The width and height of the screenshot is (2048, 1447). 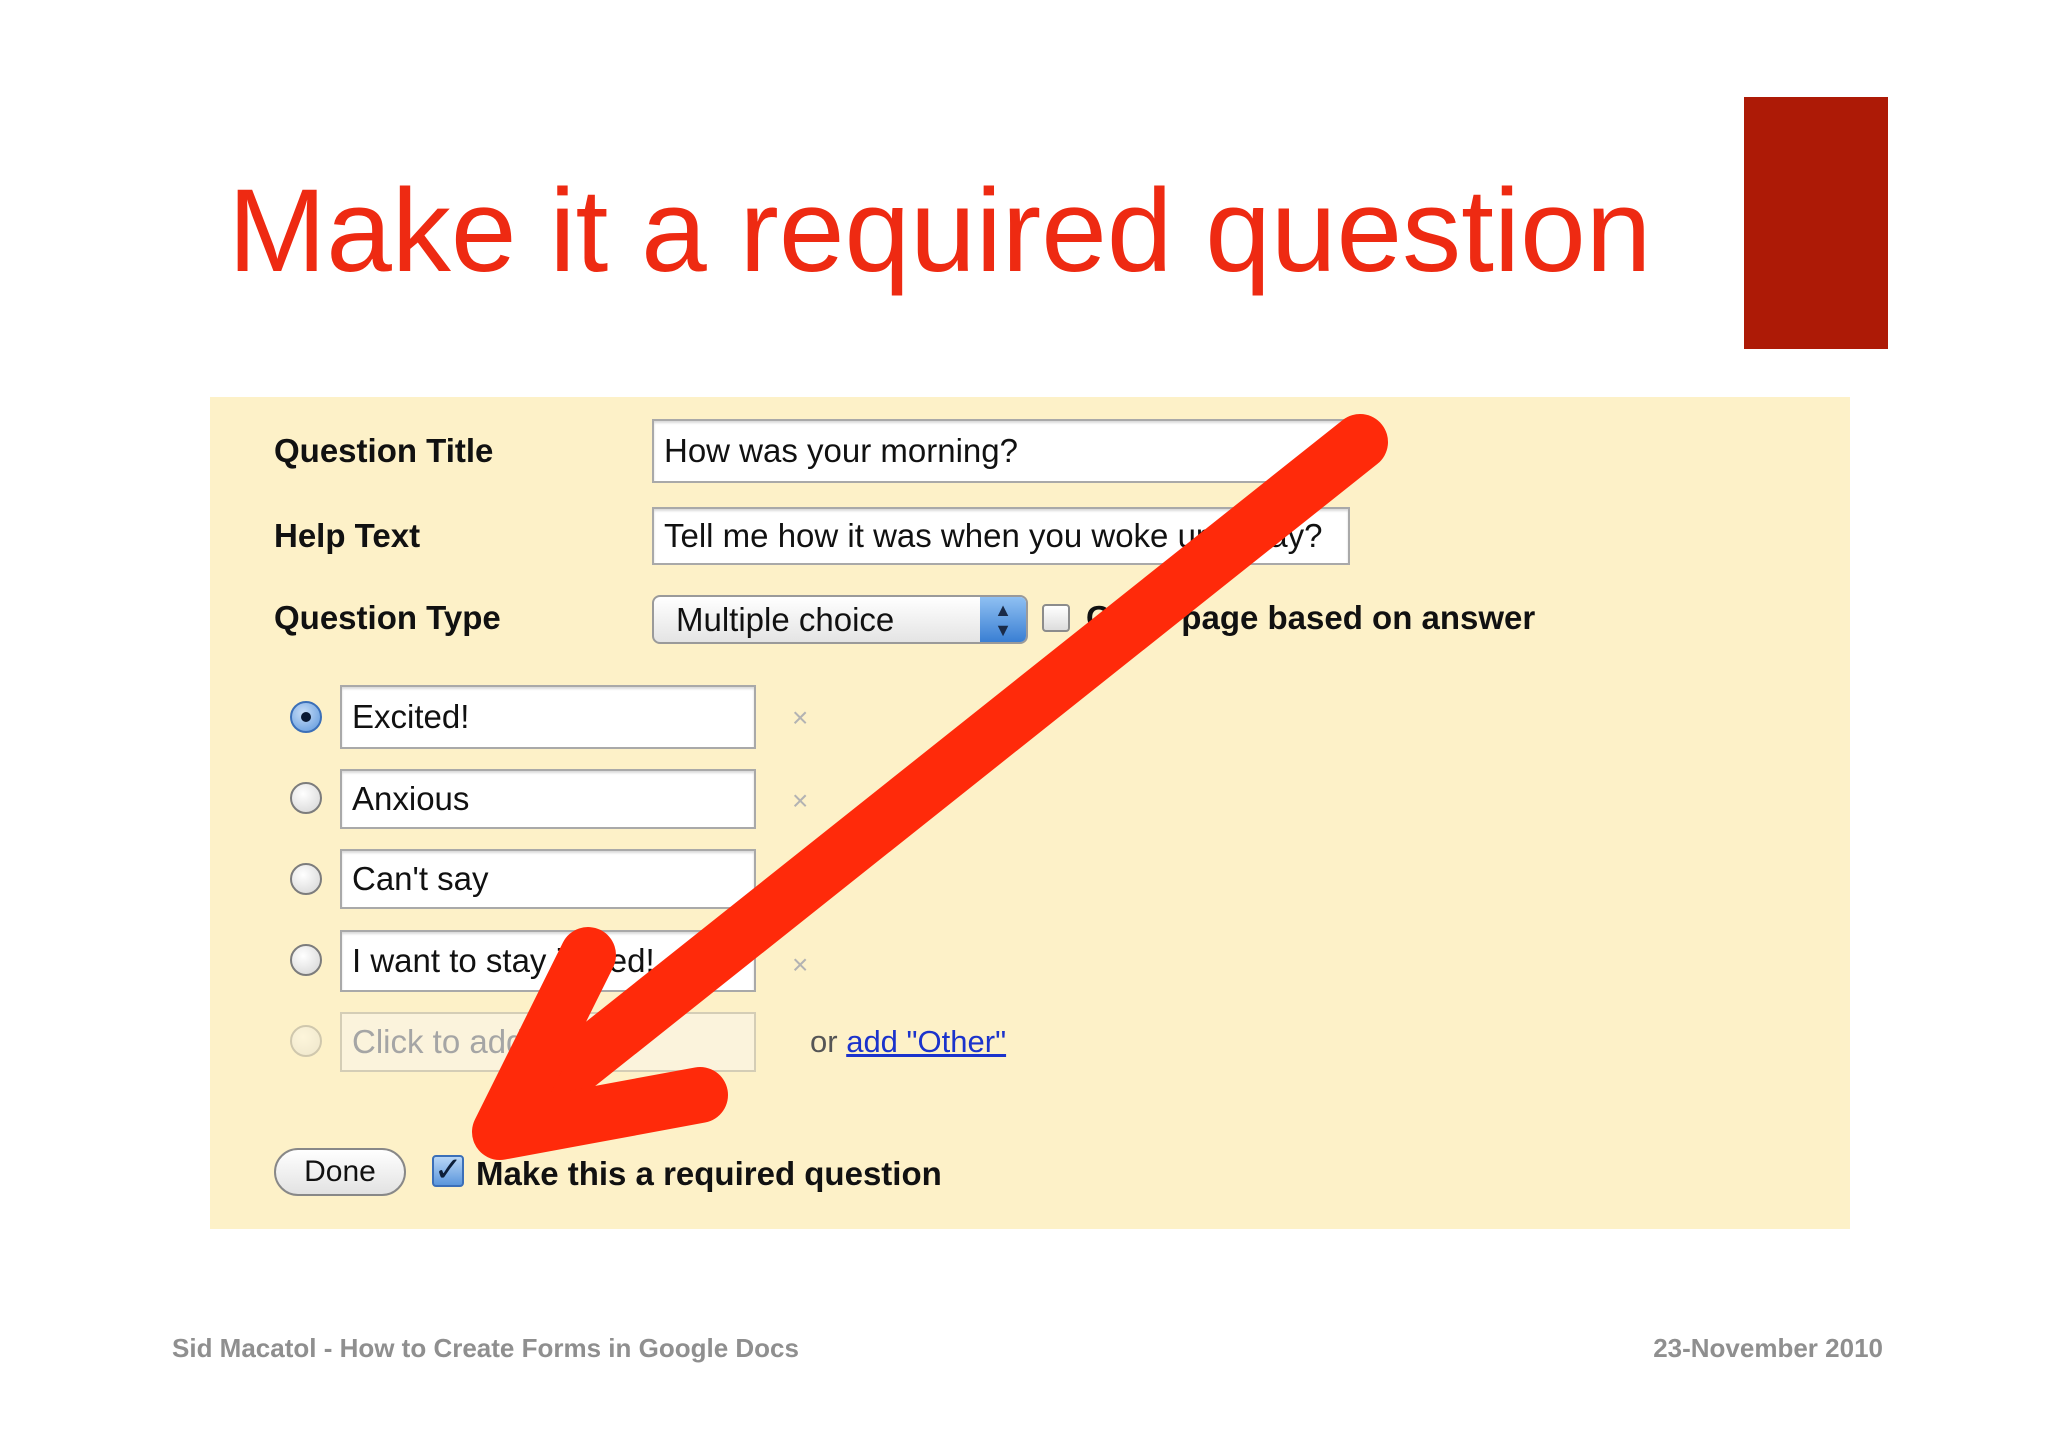 I want to click on checkmark-icon: ✓, so click(x=448, y=1170).